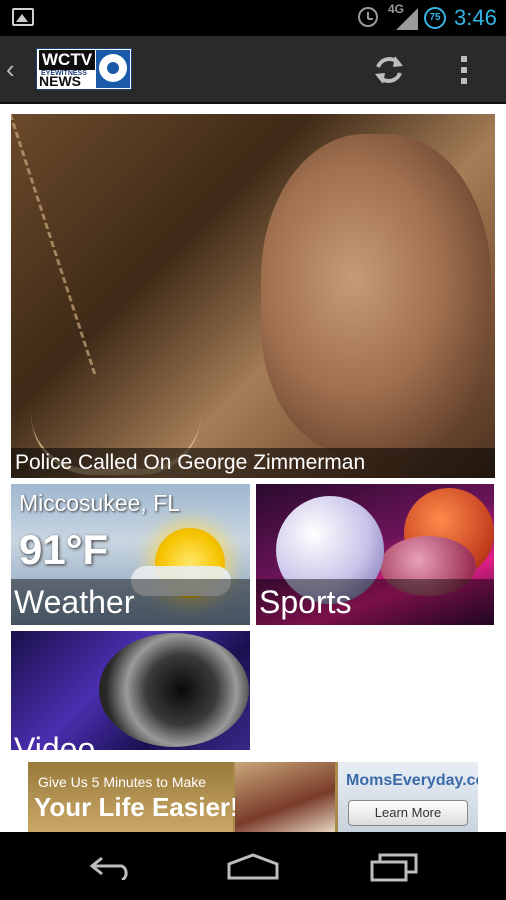 The width and height of the screenshot is (506, 900). I want to click on action-bar: ‹ WCTV EYEWITNESS NEWS, so click(253, 70).